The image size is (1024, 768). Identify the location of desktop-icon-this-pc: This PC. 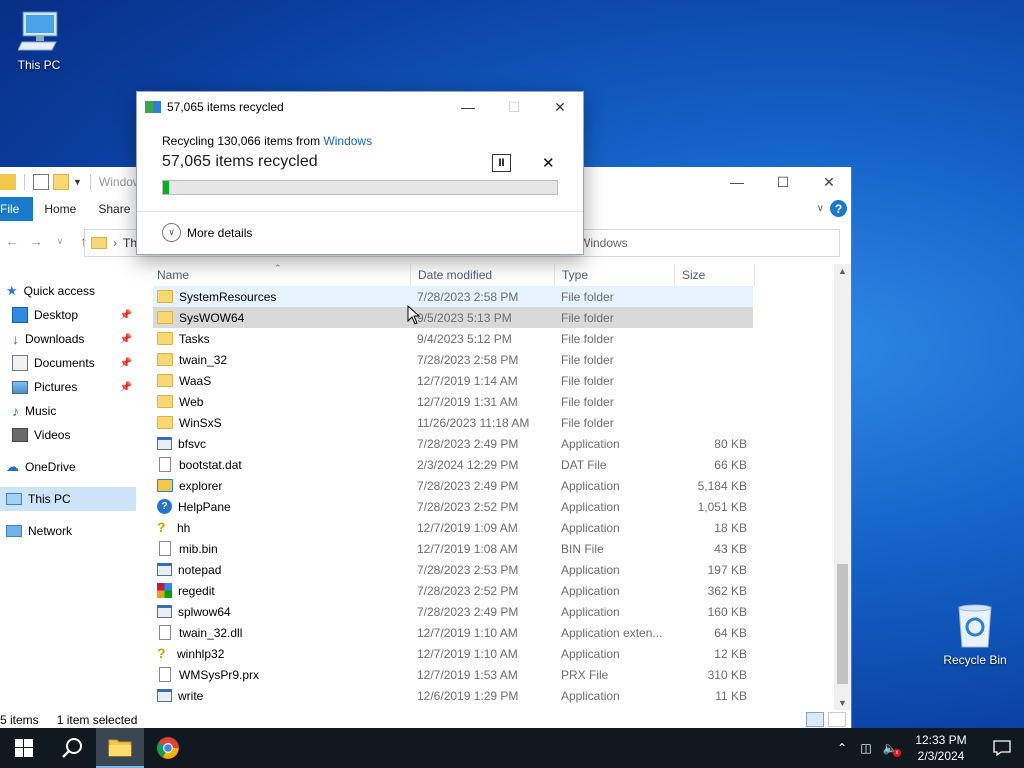
(39, 41).